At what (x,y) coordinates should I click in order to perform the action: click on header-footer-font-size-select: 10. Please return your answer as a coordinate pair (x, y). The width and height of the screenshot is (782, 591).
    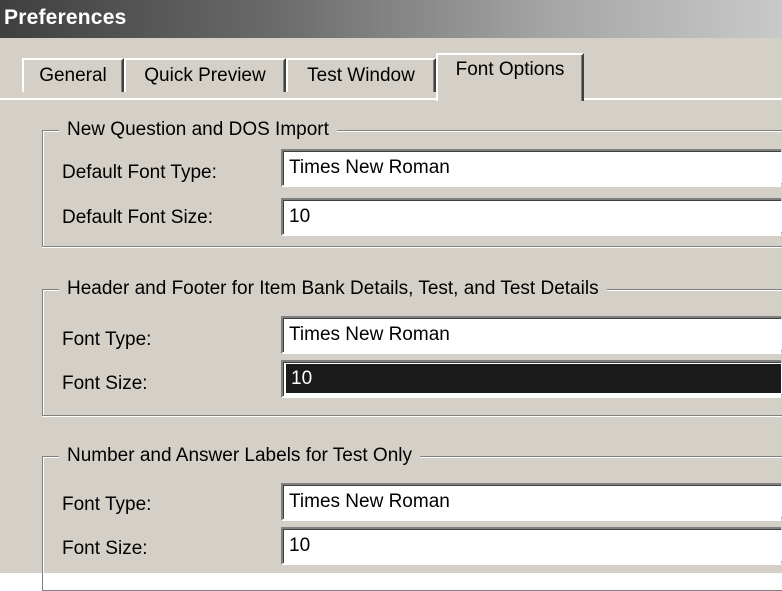
    Looking at the image, I should click on (531, 379).